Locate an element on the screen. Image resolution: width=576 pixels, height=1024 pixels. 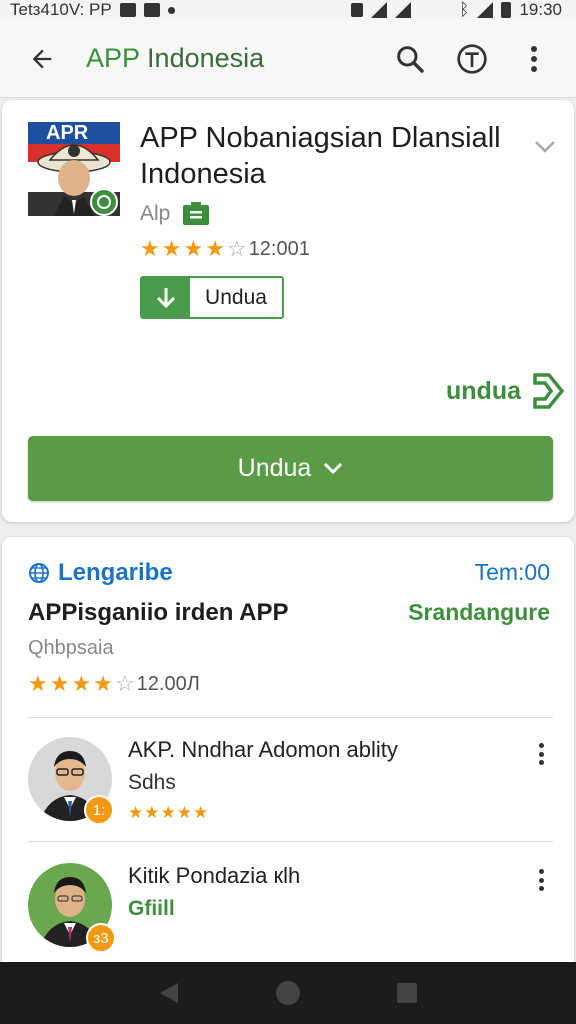
collapse-button is located at coordinates (545, 149).